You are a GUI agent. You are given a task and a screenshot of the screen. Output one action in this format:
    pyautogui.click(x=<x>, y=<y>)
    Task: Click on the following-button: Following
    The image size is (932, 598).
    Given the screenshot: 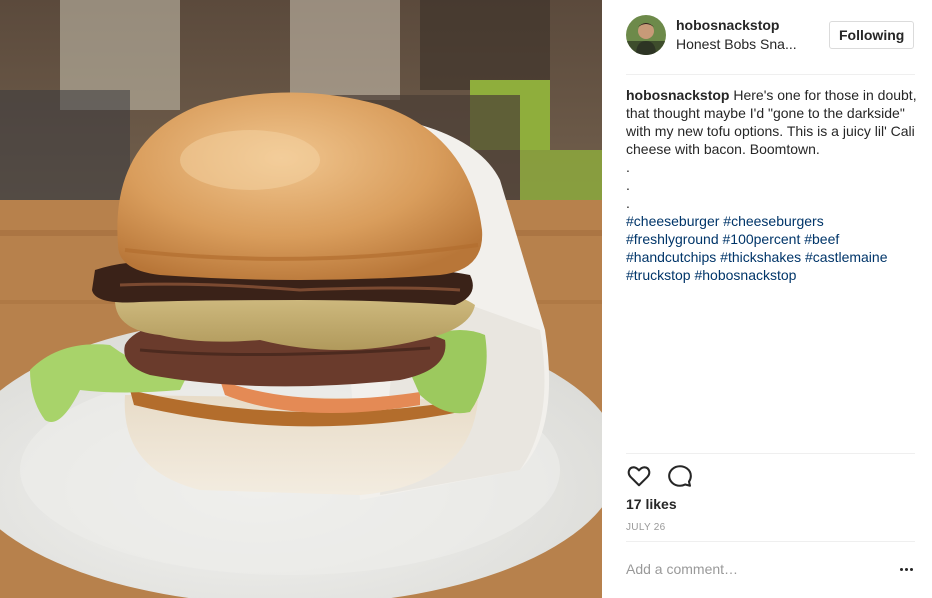 What is the action you would take?
    pyautogui.click(x=872, y=35)
    